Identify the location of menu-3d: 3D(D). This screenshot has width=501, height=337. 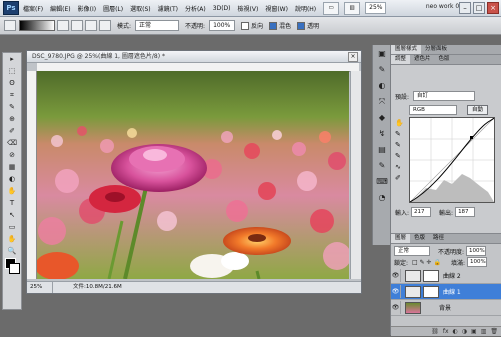
(222, 8).